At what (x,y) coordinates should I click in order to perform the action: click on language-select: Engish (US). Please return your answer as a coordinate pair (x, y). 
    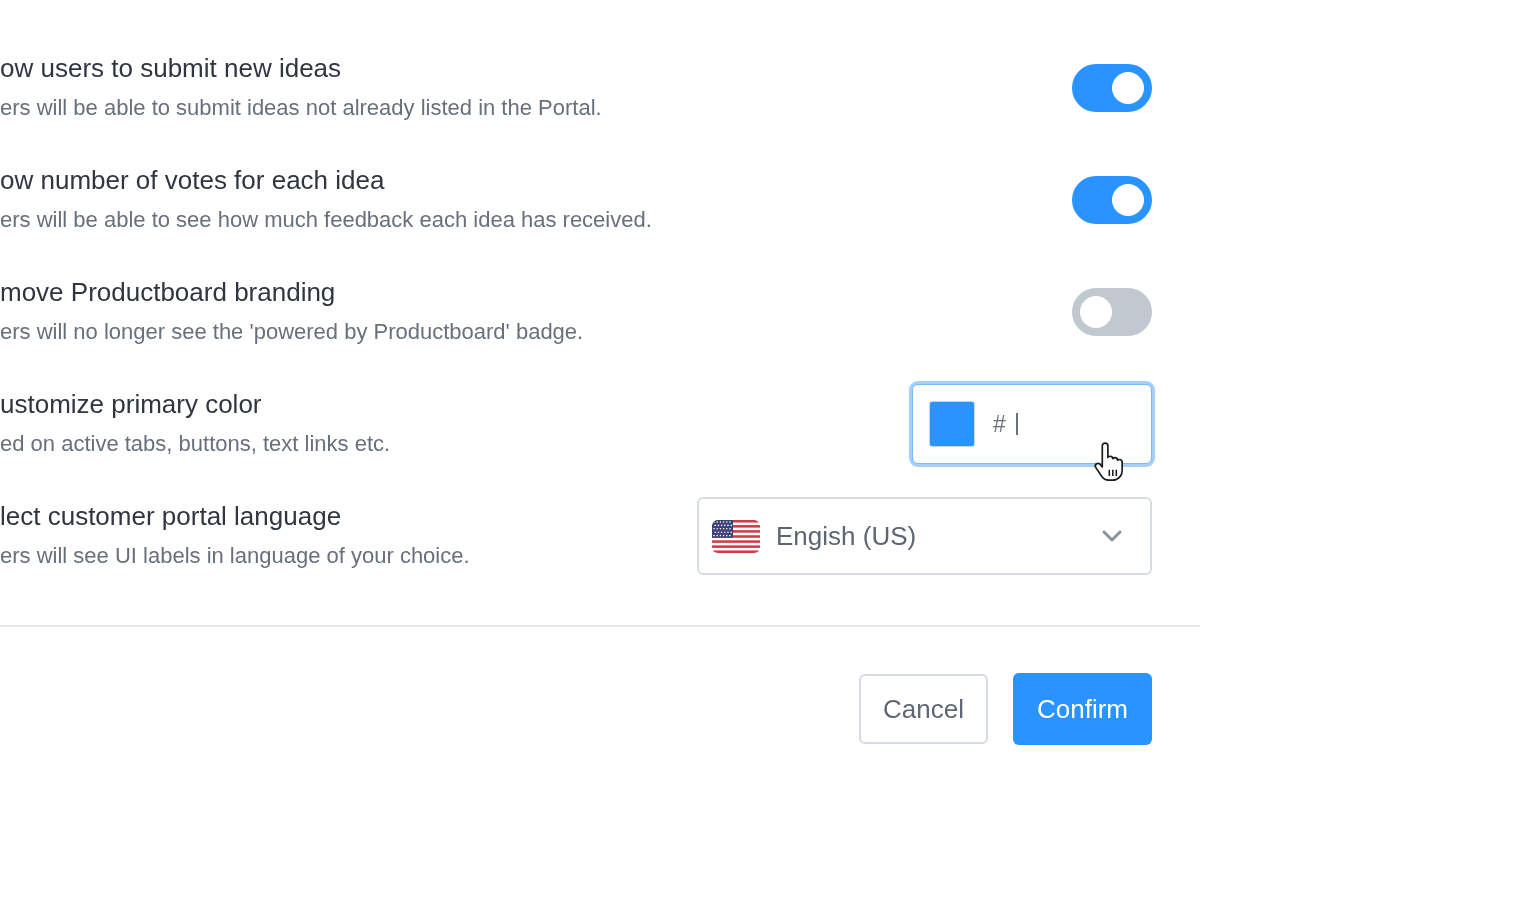
    Looking at the image, I should click on (924, 536).